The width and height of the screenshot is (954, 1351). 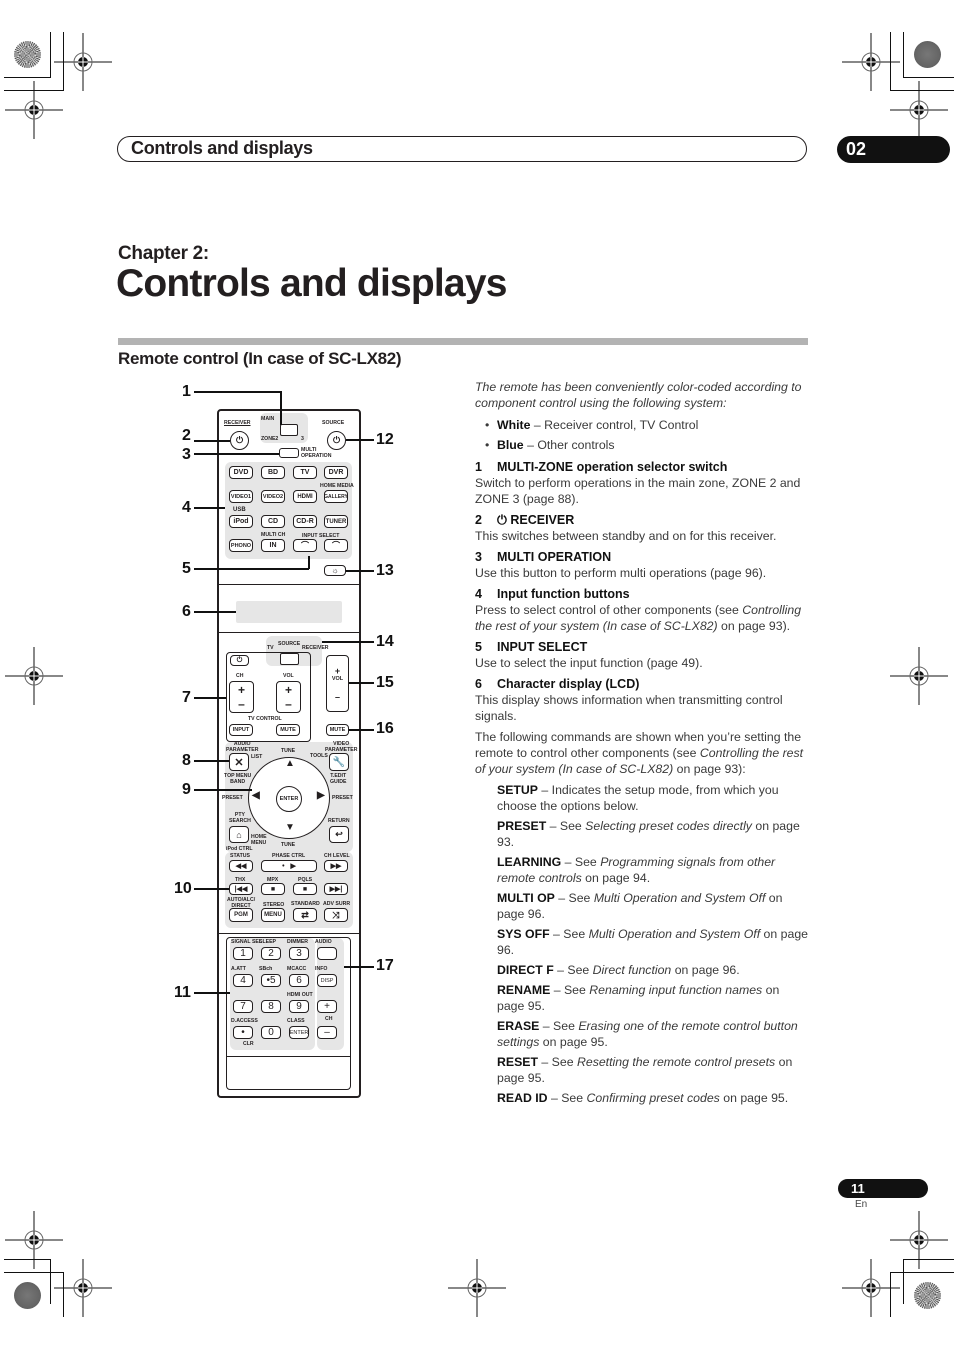 I want to click on input-select-right-button: ⌒, so click(x=336, y=545).